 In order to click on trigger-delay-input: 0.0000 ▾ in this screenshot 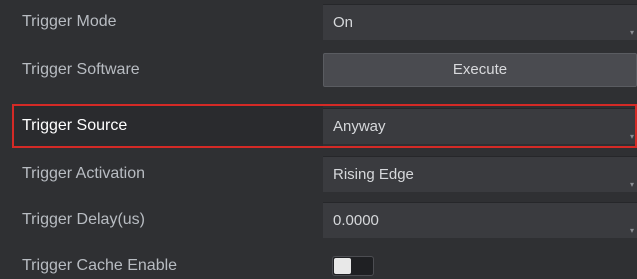, I will do `click(480, 220)`.